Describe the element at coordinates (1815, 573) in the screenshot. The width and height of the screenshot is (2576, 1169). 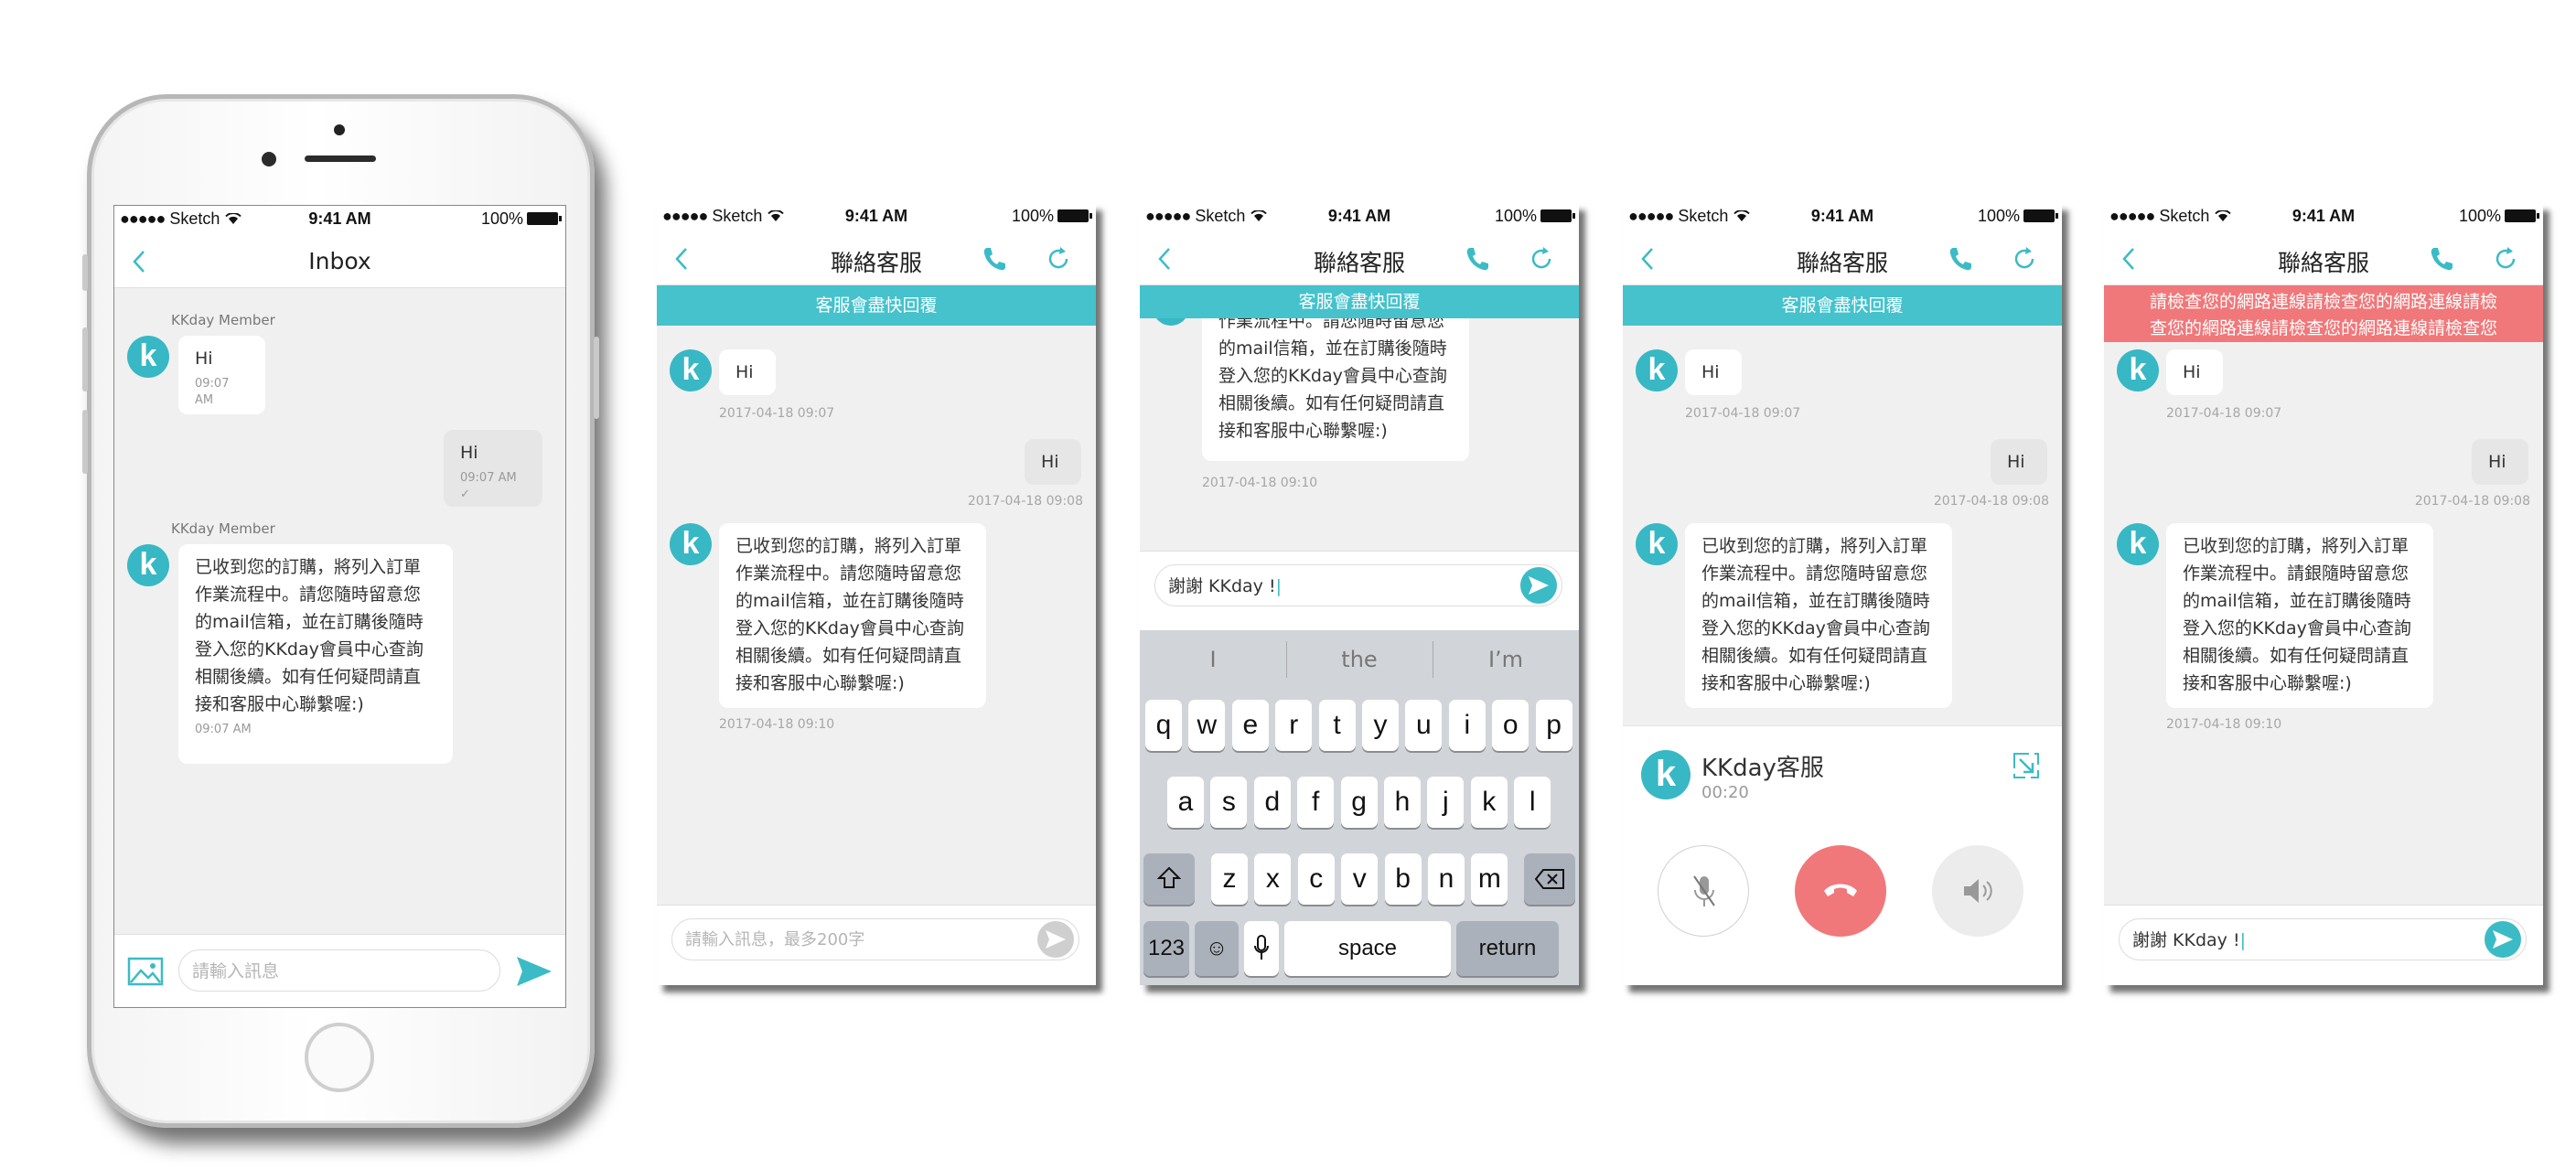
I see `message-line: 作業流程中。請您隨時留意您` at that location.